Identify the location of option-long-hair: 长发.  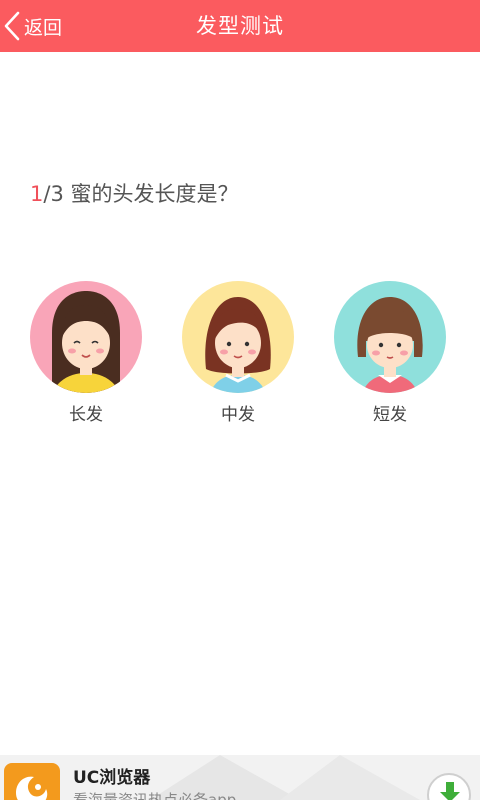
(86, 353).